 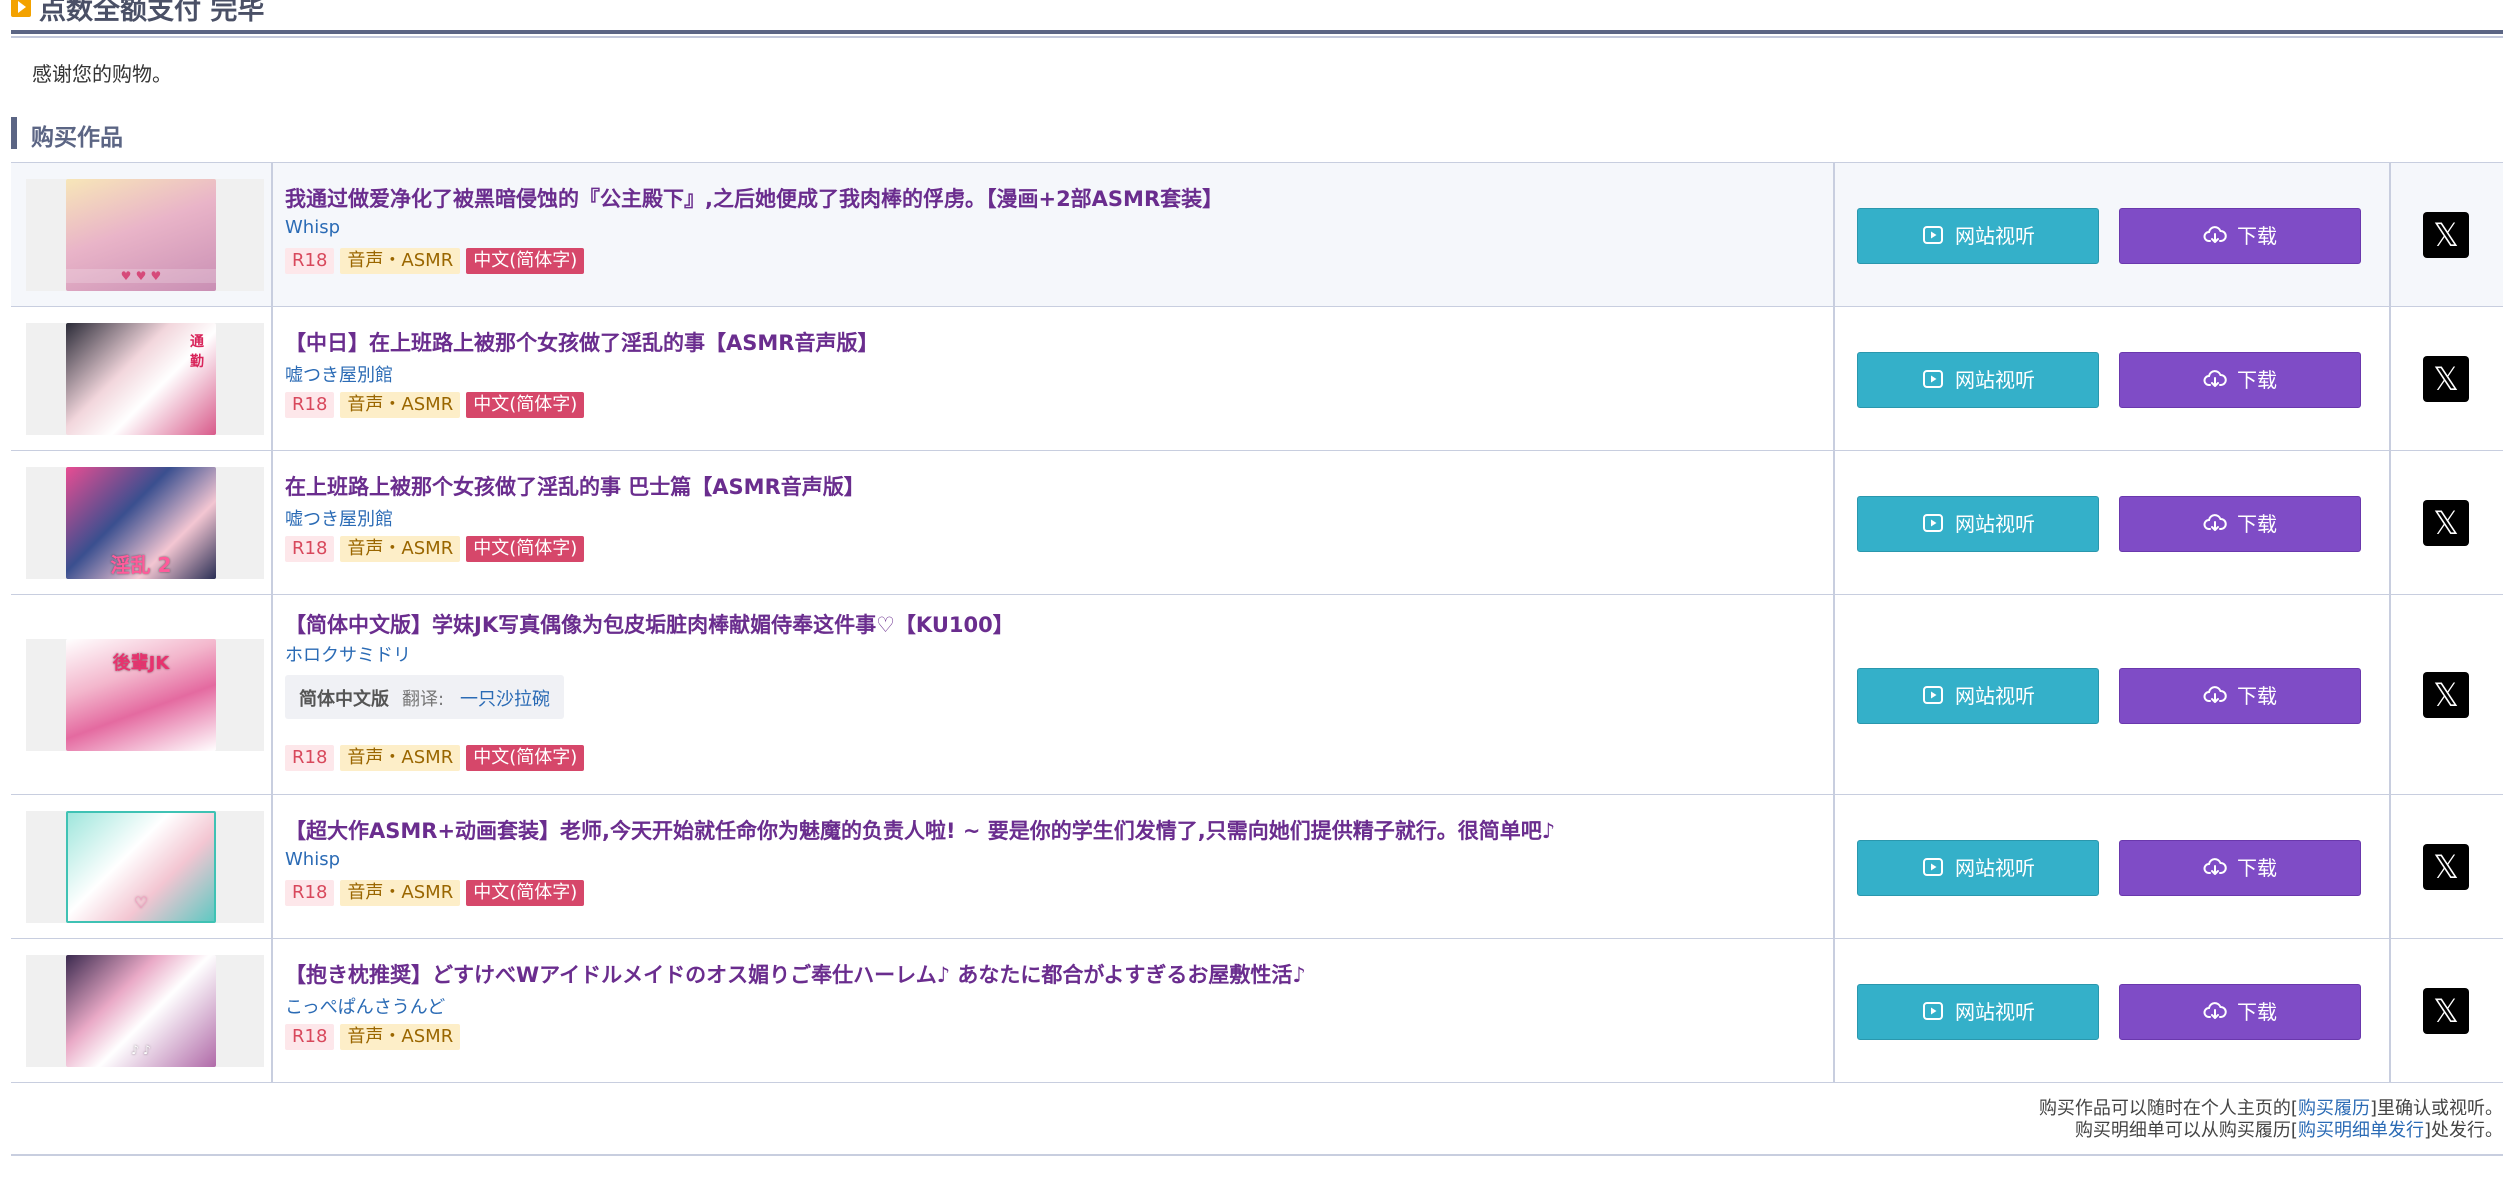 What do you see at coordinates (649, 624) in the screenshot?
I see `work-title: 【简体中文版】学妹JK写真偶像为包皮垢脏肉棒献媚侍奉这件事♡【KU100】` at bounding box center [649, 624].